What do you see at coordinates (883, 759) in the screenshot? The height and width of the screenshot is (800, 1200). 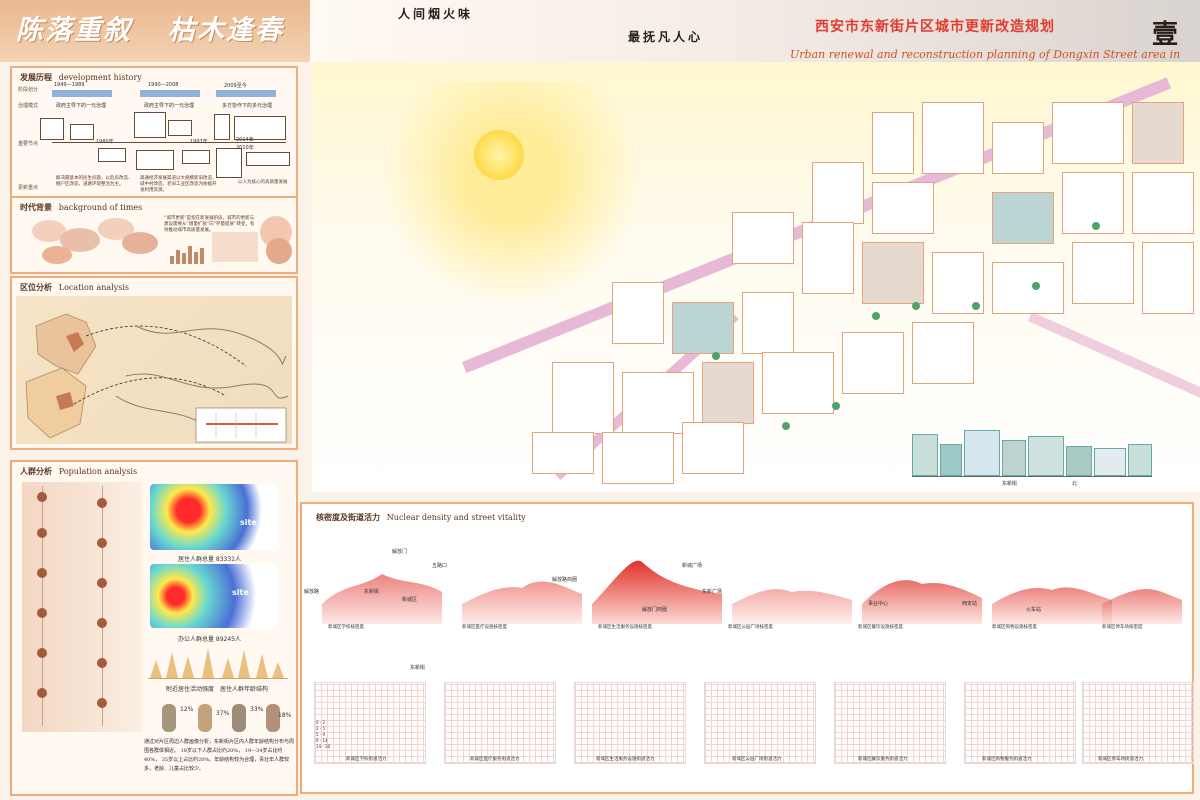 I see `map-caption-5: 新城区餐饮服务街道活力` at bounding box center [883, 759].